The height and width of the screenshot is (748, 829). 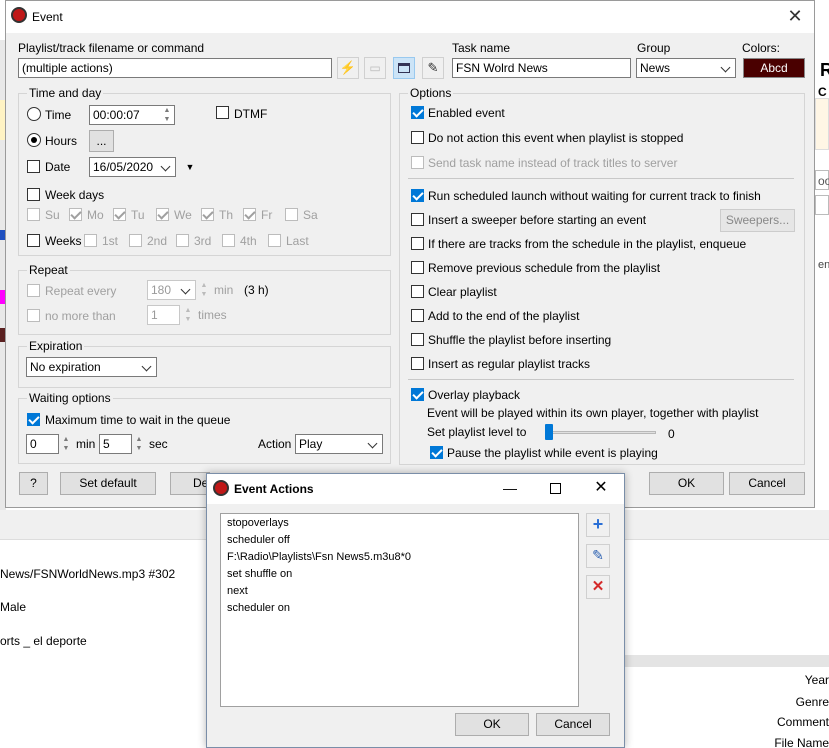 I want to click on day-sa-checkbox, so click(x=291, y=214).